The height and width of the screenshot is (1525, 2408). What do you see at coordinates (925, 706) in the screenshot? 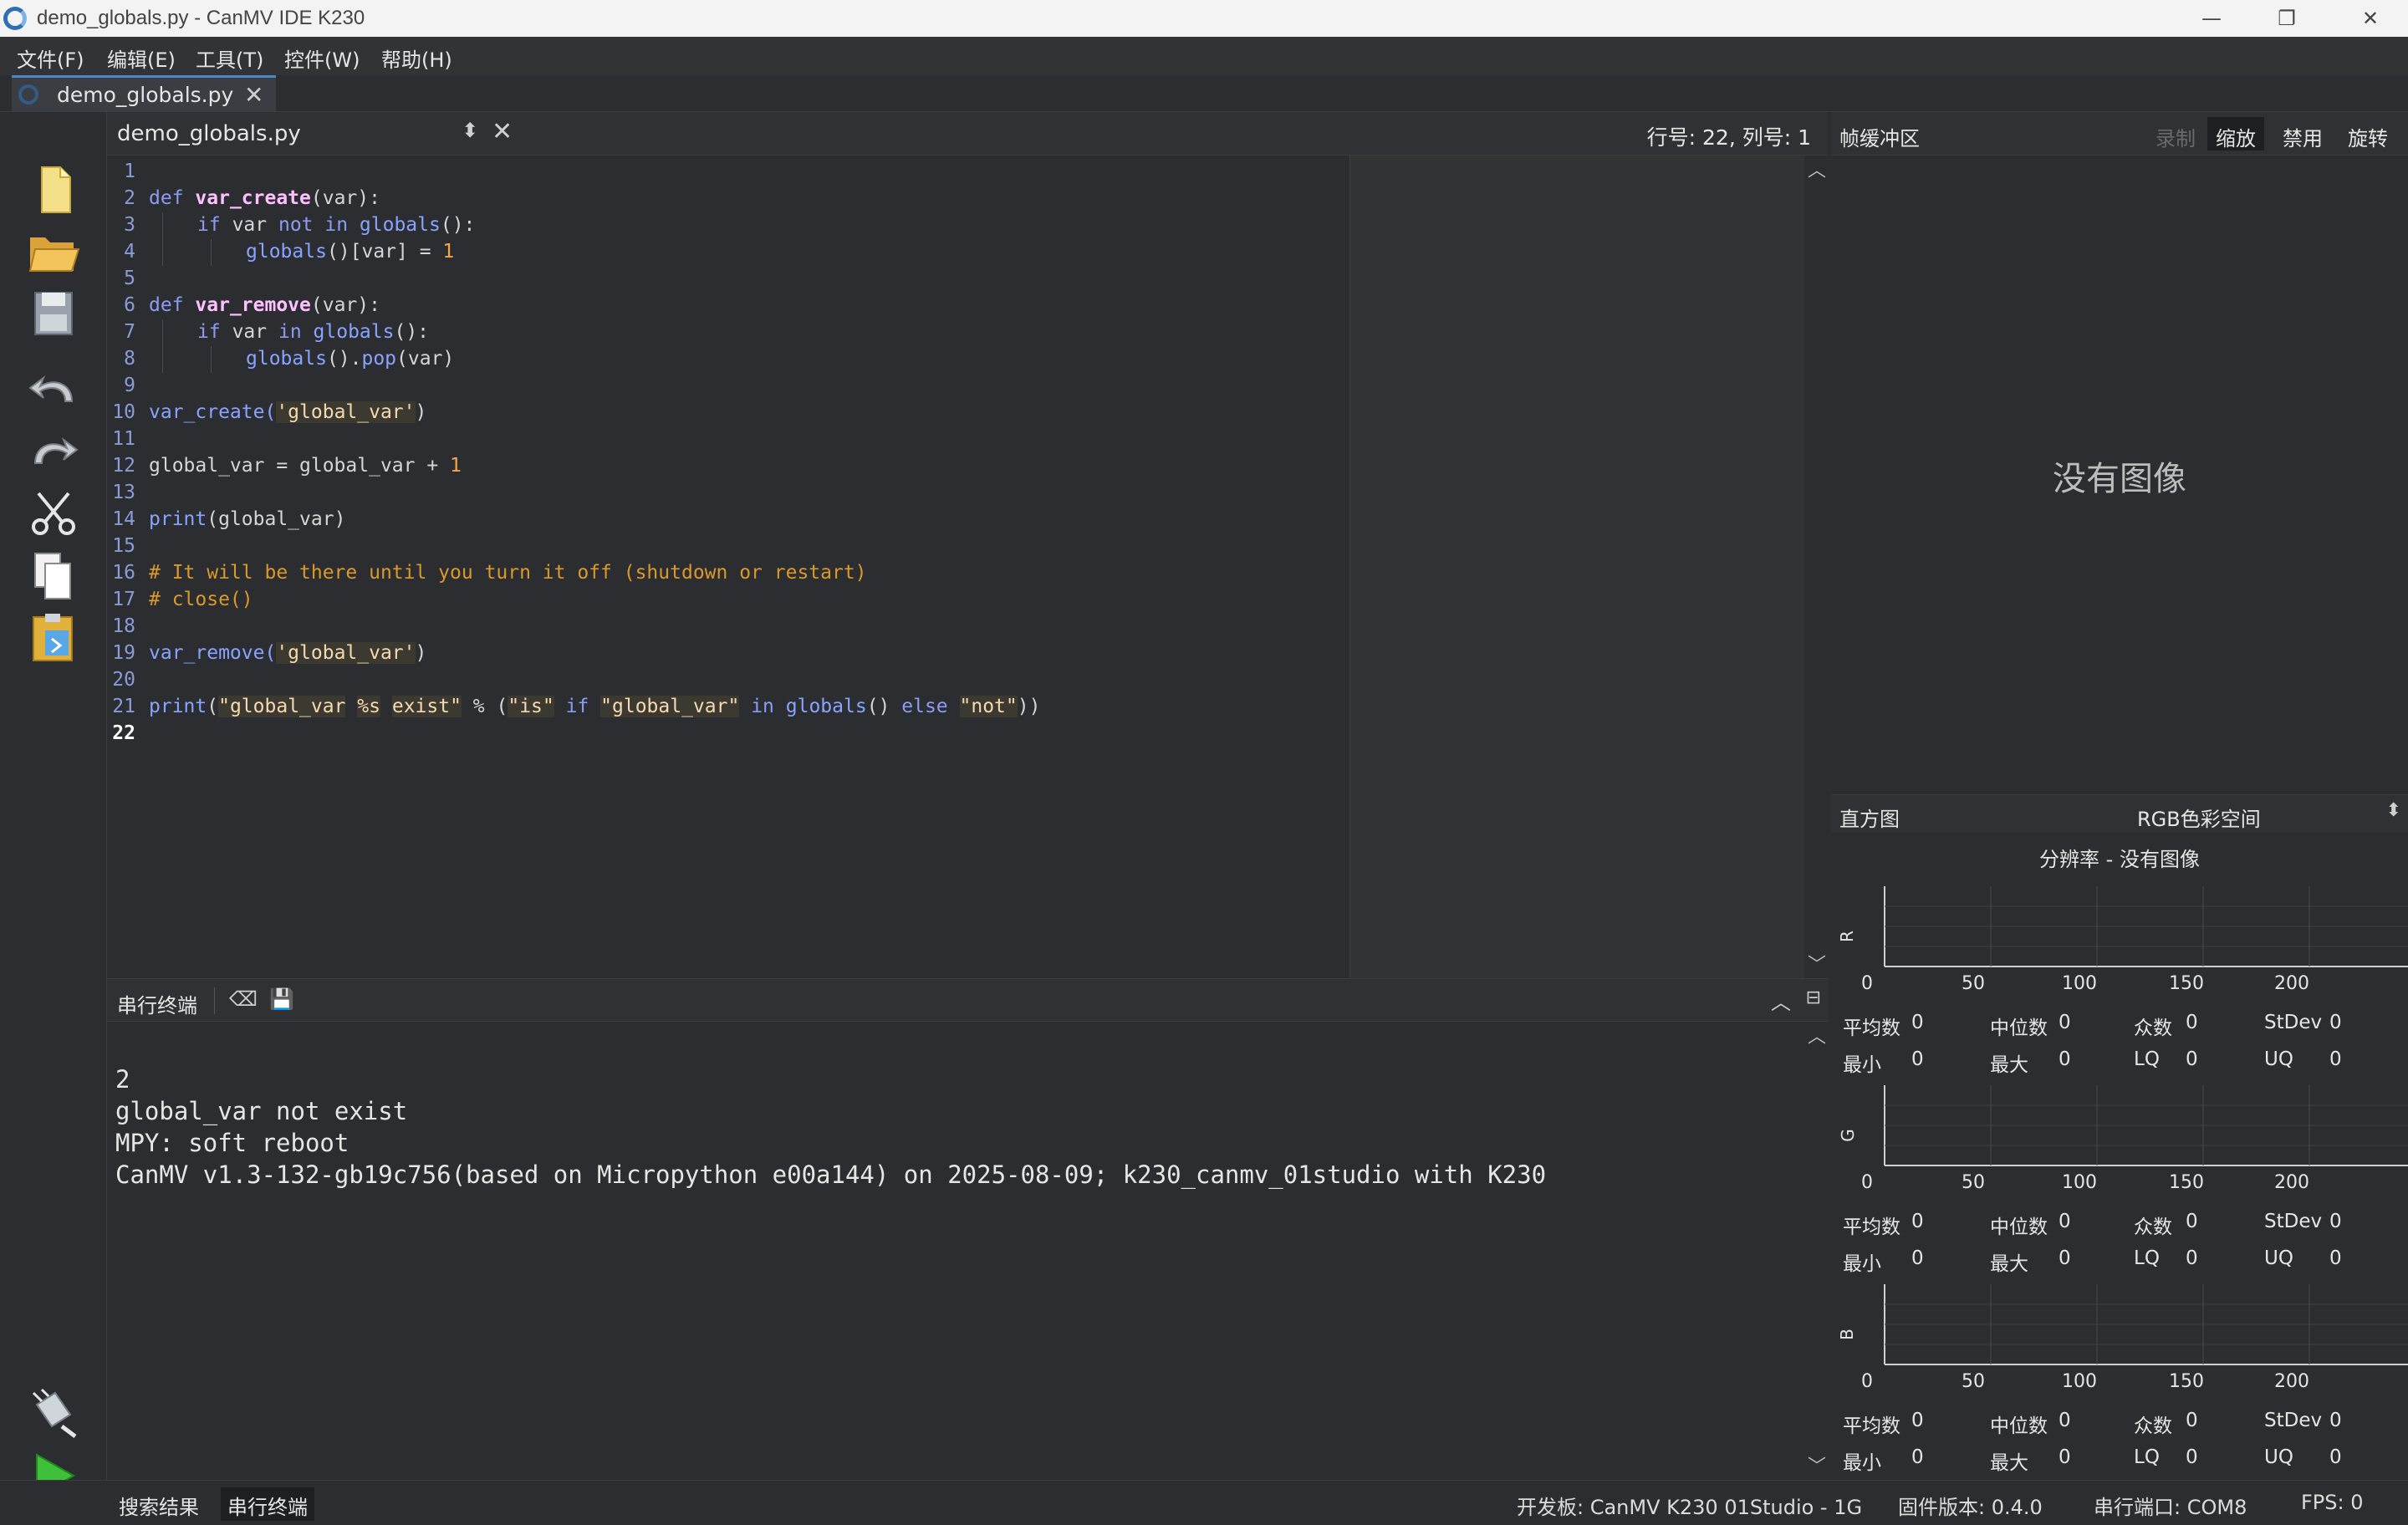
I see `code-token: else` at bounding box center [925, 706].